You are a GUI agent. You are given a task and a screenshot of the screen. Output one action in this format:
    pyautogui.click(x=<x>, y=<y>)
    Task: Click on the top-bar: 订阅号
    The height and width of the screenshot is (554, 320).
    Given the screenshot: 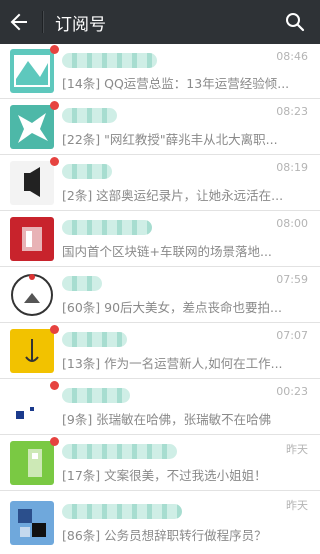 What is the action you would take?
    pyautogui.click(x=160, y=22)
    